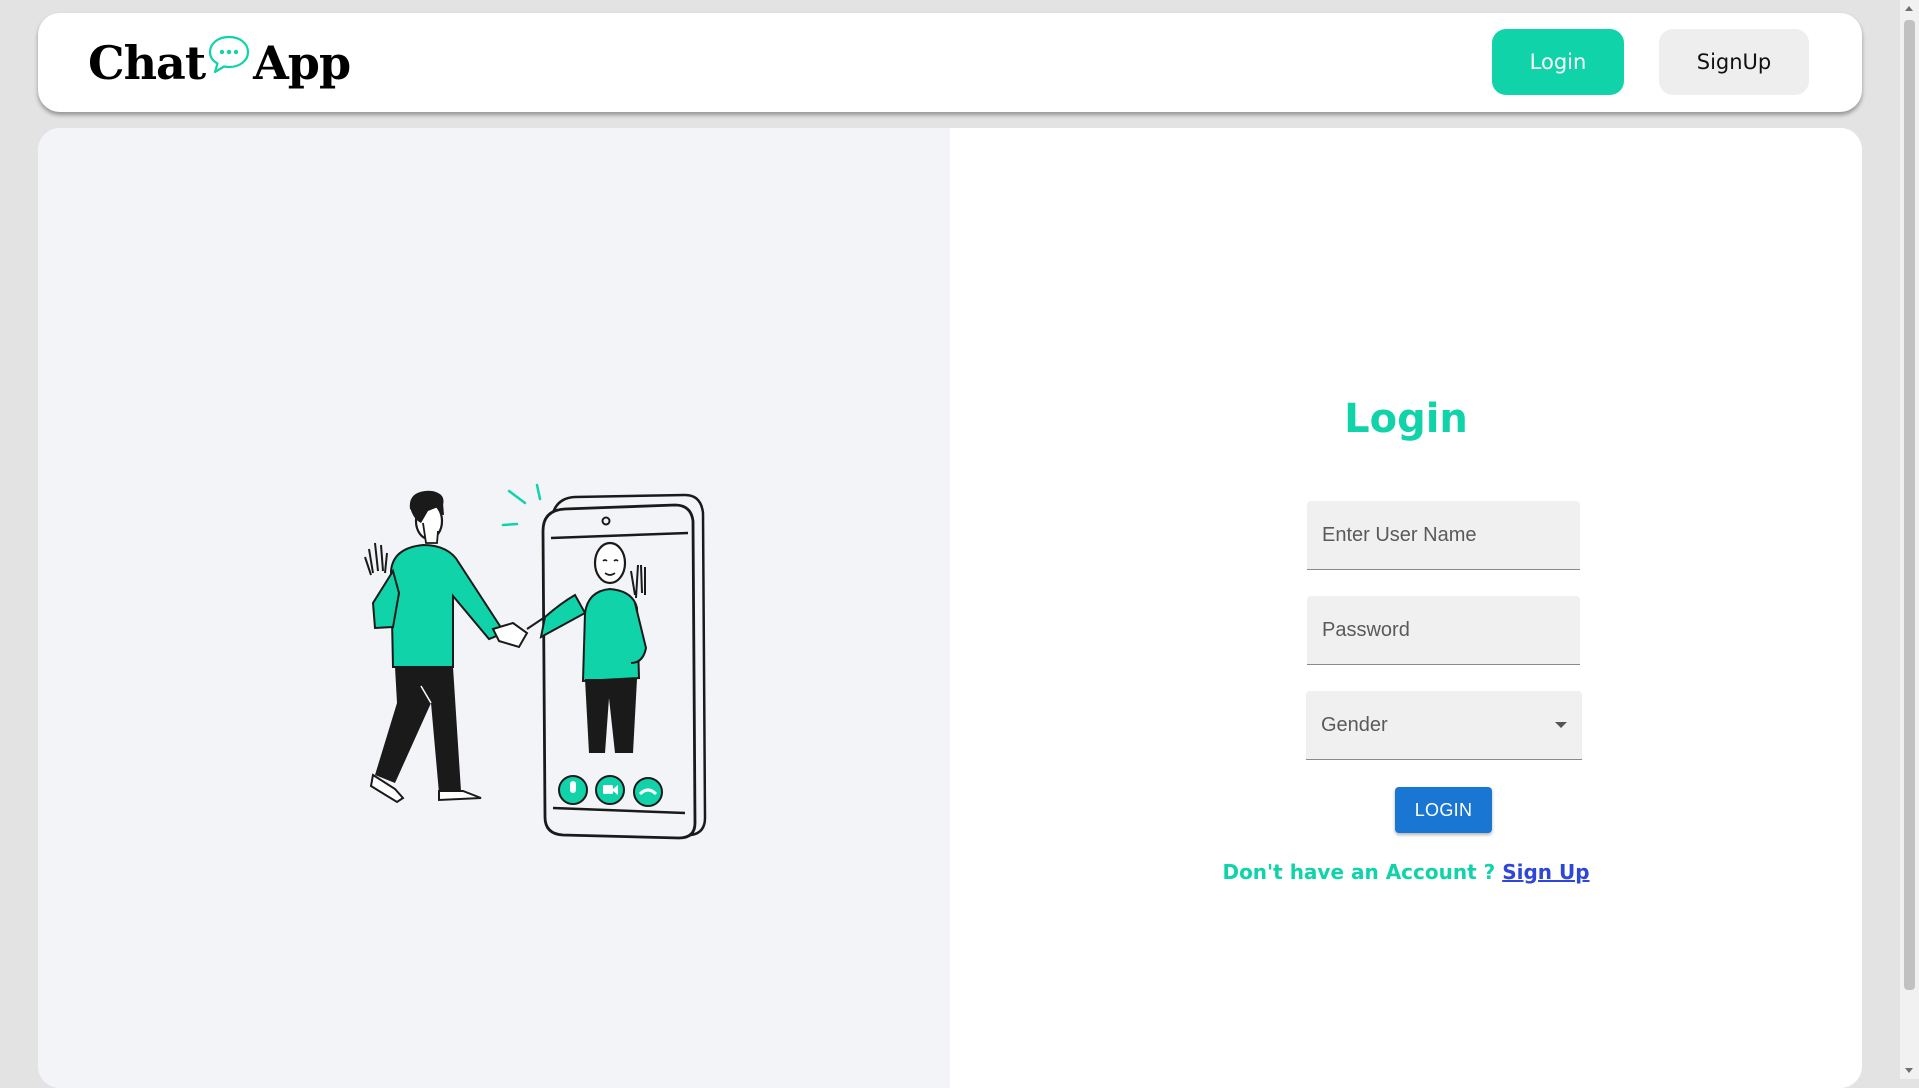 This screenshot has height=1088, width=1919. What do you see at coordinates (147, 63) in the screenshot?
I see `logo-text-chat: Chat` at bounding box center [147, 63].